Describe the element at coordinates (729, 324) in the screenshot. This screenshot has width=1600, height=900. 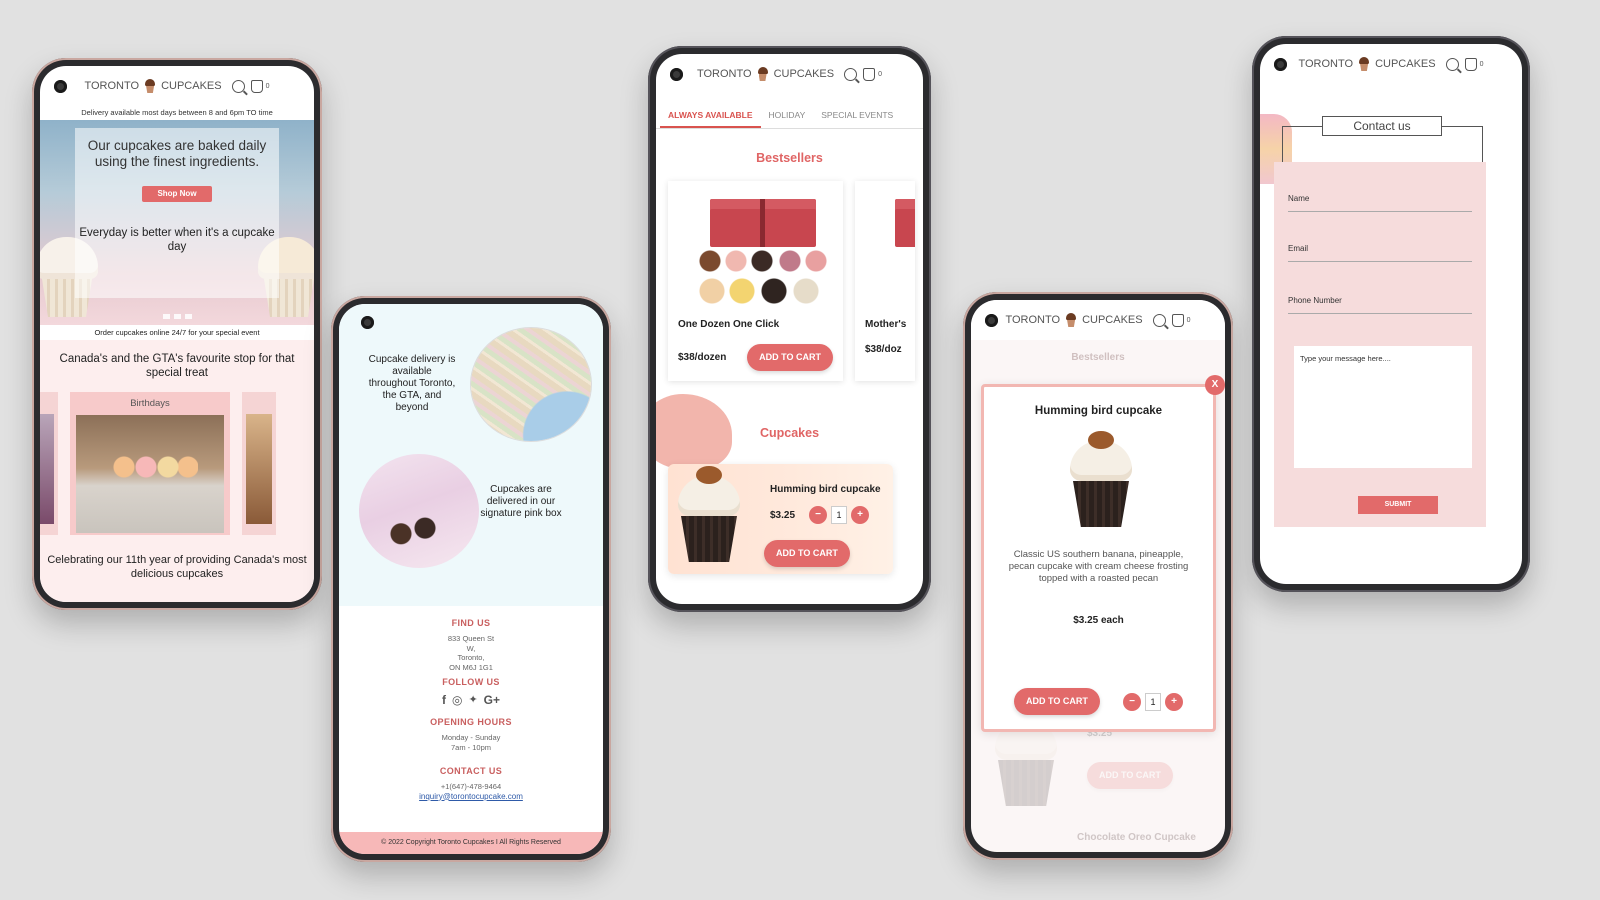
I see `product-name: One Dozen One Click` at that location.